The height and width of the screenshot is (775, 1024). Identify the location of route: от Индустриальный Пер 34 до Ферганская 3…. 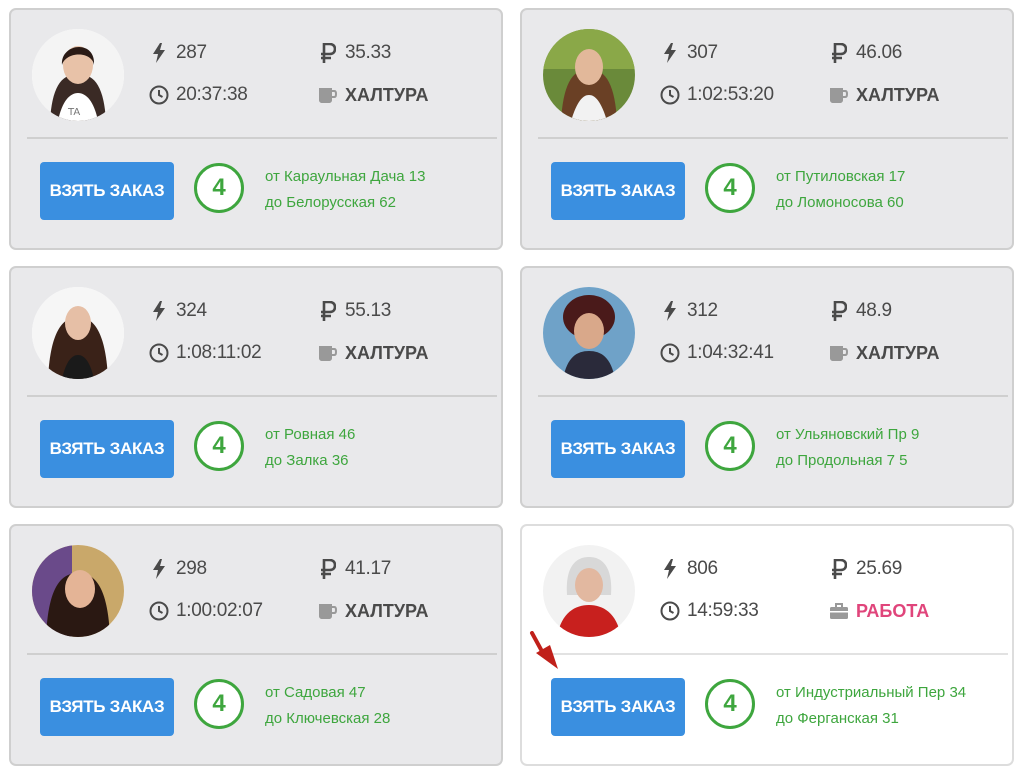
(871, 706).